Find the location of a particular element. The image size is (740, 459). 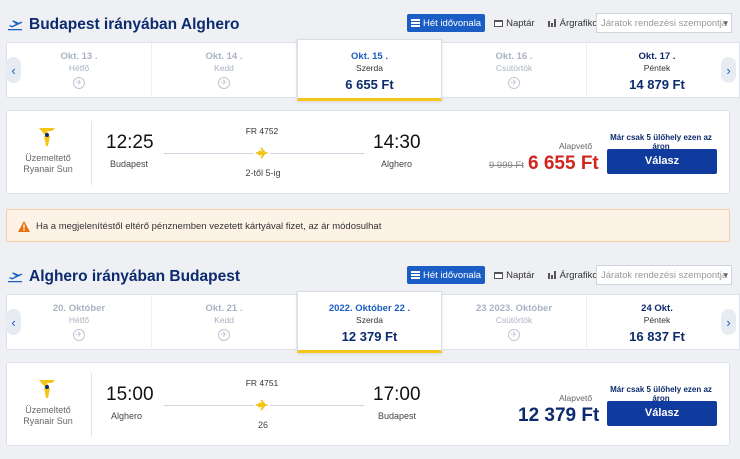

view-switcher: Hét idővonala Naptár Árgrafikon is located at coordinates (507, 275).